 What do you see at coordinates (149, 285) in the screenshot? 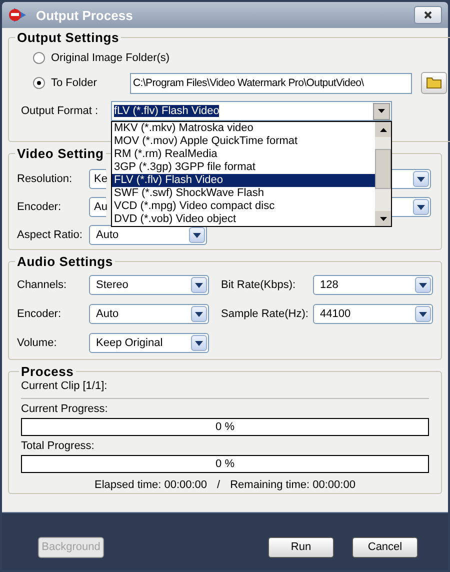
I see `dropdown-field: Stereo` at bounding box center [149, 285].